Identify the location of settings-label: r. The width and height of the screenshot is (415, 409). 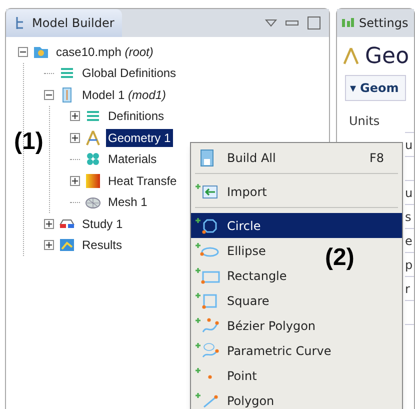
(407, 289).